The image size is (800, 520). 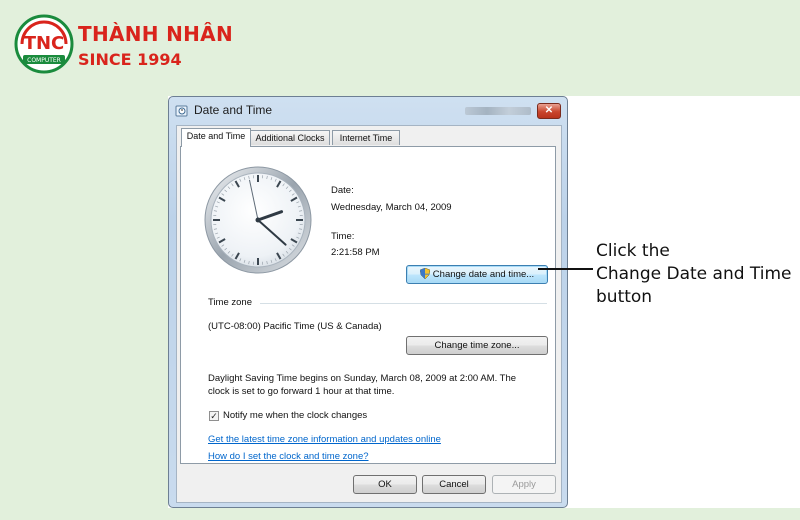 I want to click on date-label: Date:, so click(x=342, y=190).